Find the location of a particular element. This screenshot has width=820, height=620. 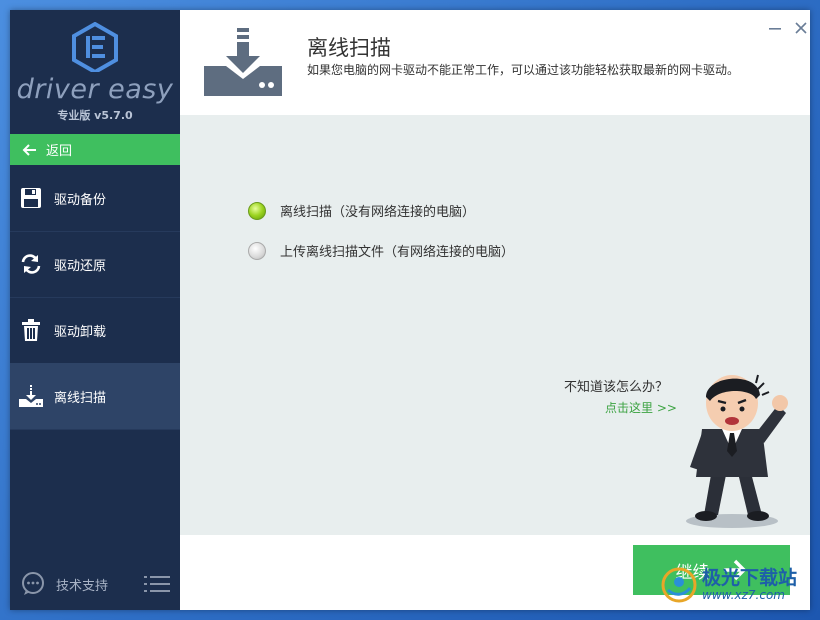

minimize-icon is located at coordinates (775, 29).